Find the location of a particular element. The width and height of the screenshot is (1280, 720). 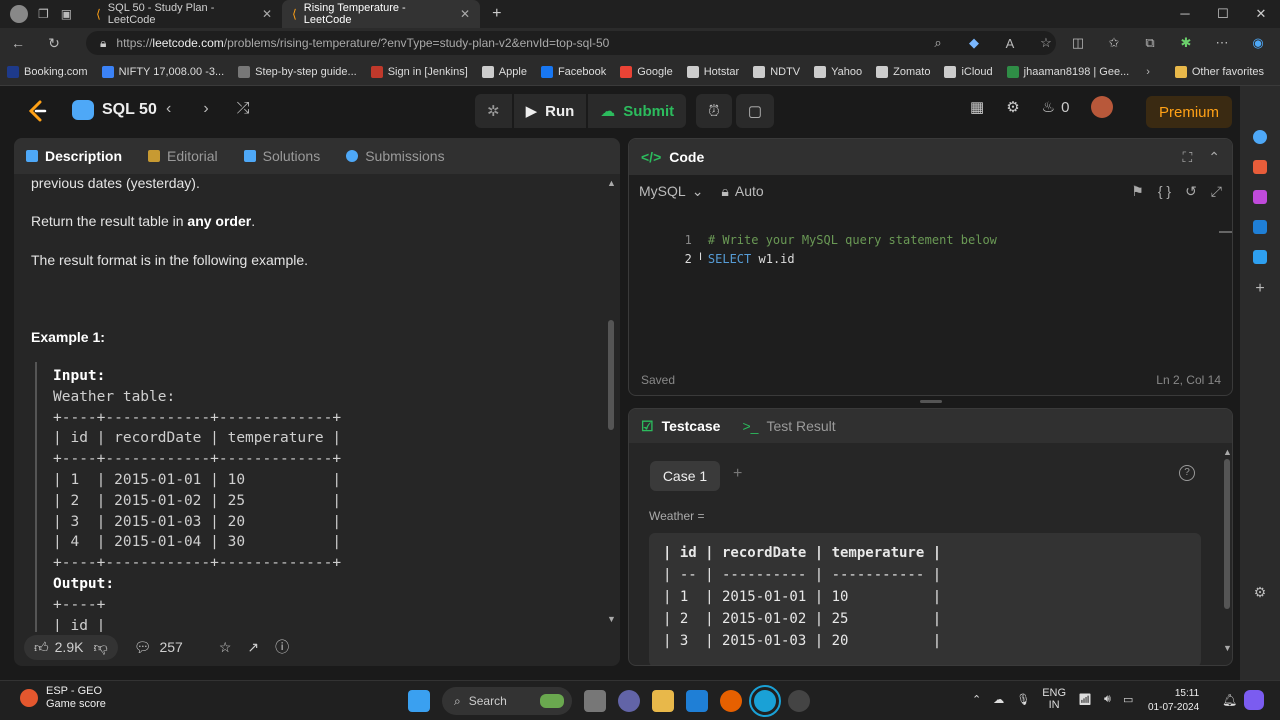

bookmark-item: NDTV is located at coordinates (776, 71).